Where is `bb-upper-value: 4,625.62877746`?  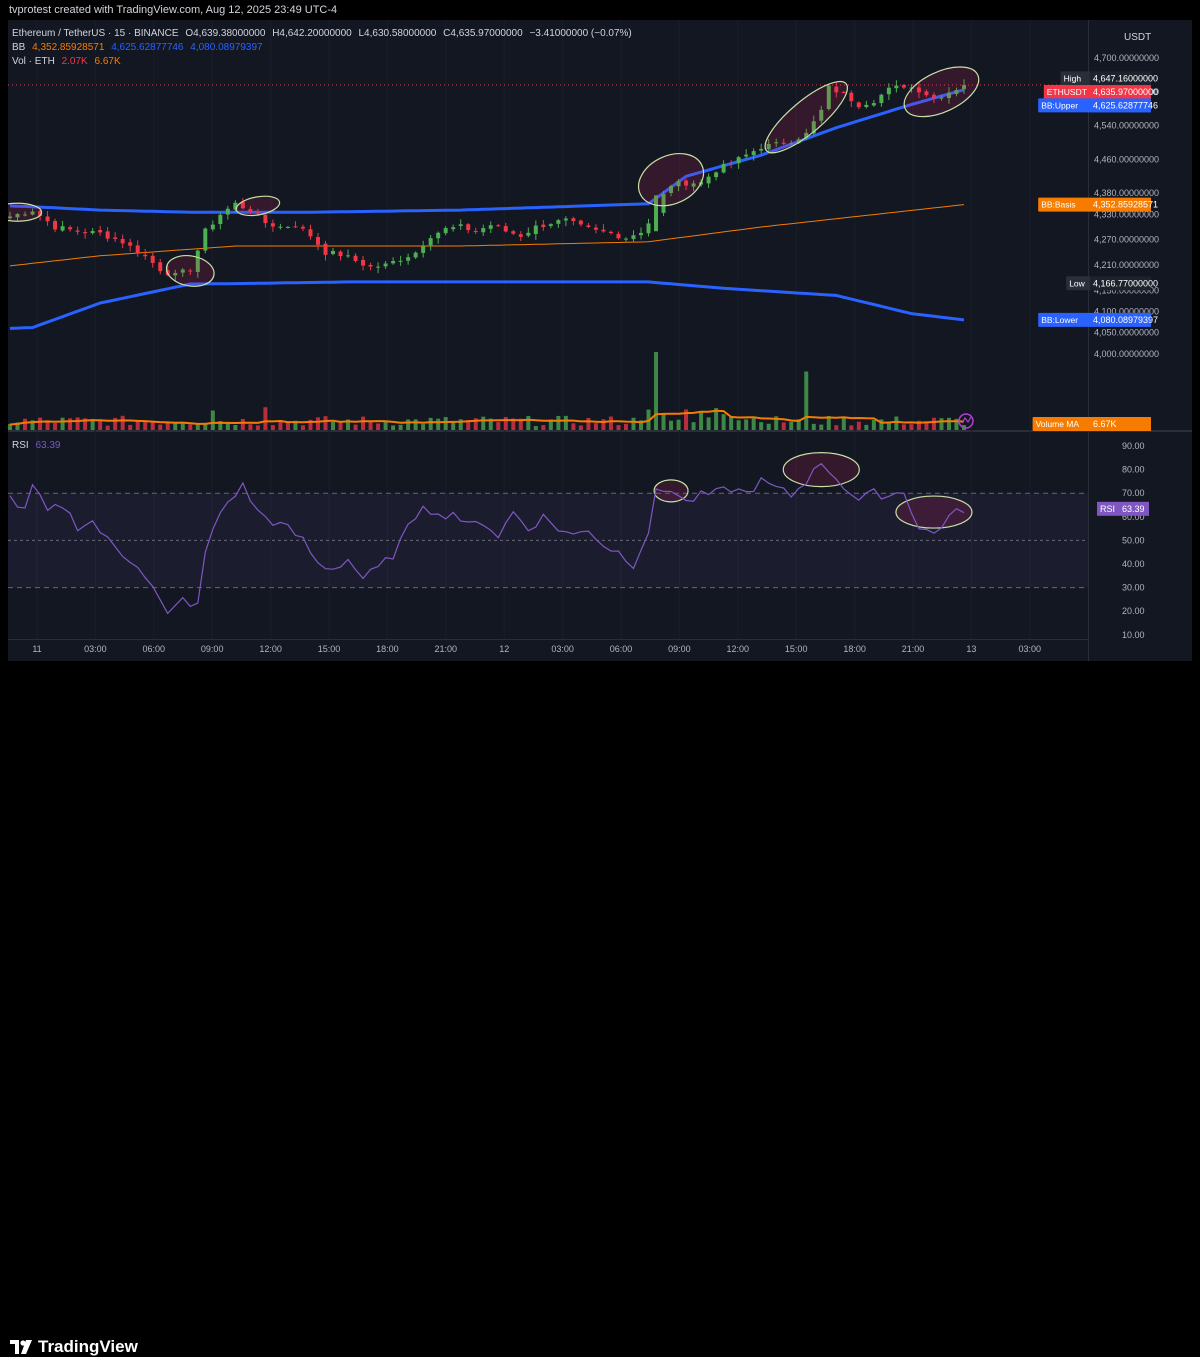
bb-upper-value: 4,625.62877746 is located at coordinates (147, 47).